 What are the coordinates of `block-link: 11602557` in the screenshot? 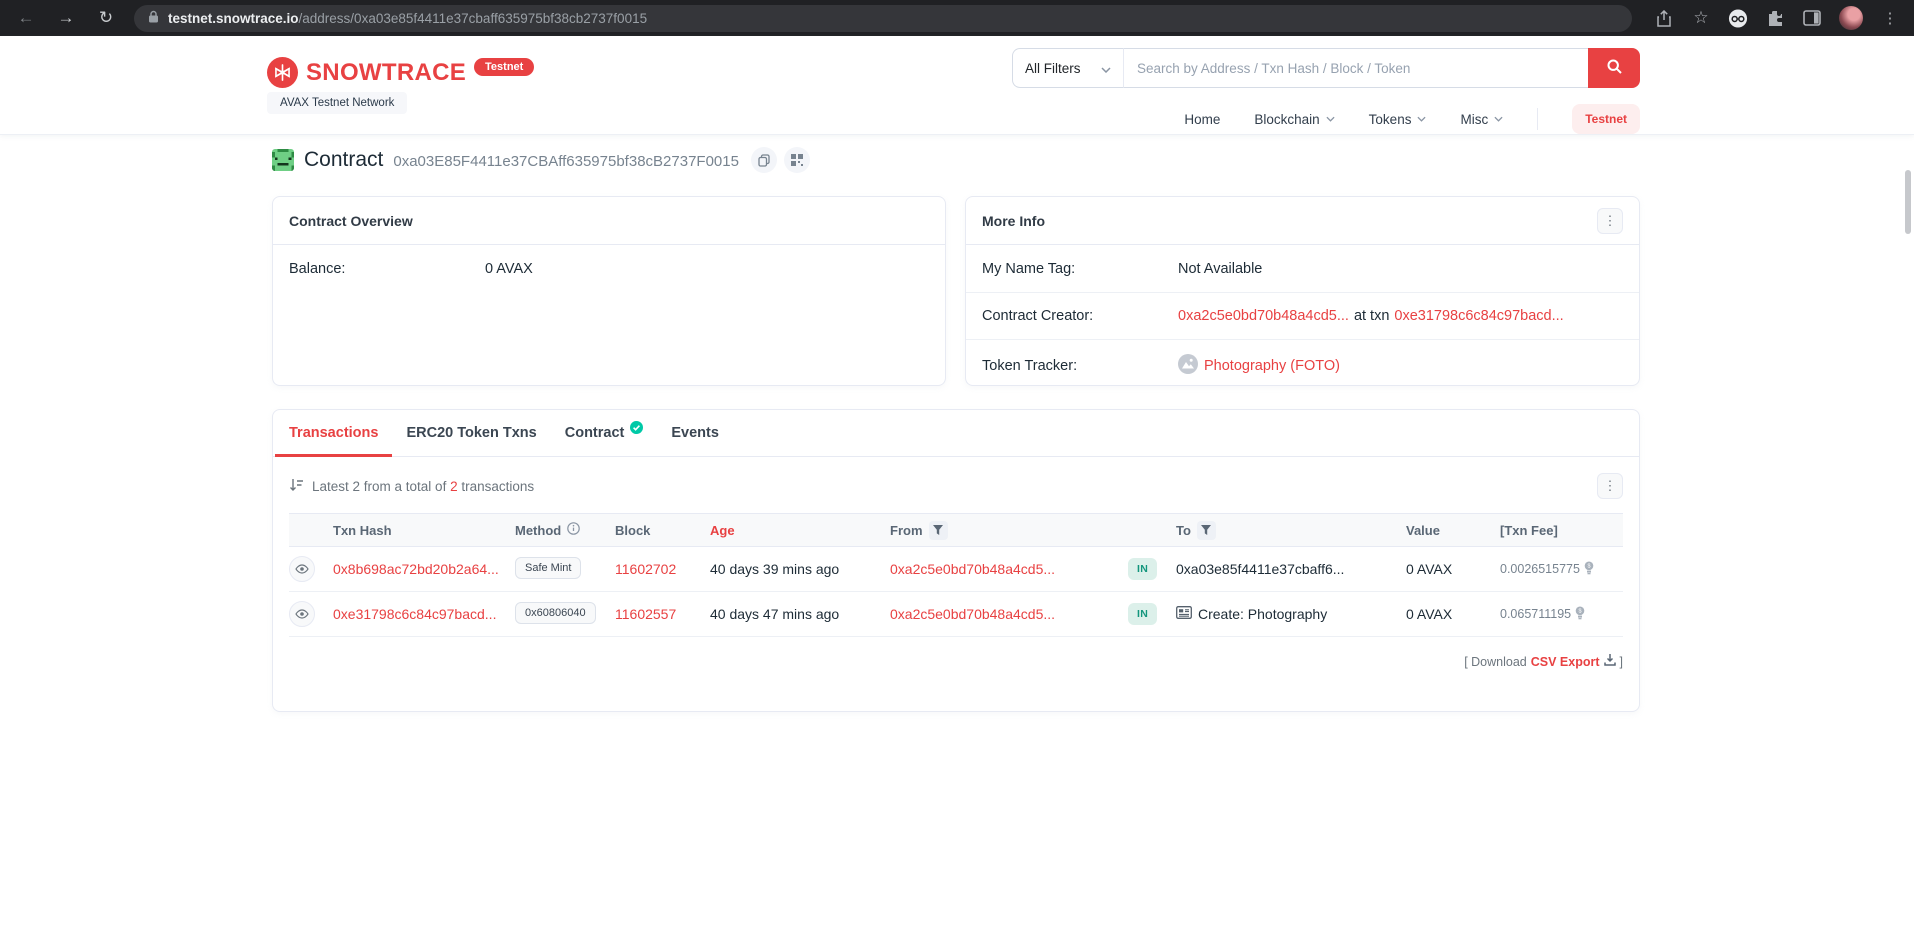 It's located at (662, 614).